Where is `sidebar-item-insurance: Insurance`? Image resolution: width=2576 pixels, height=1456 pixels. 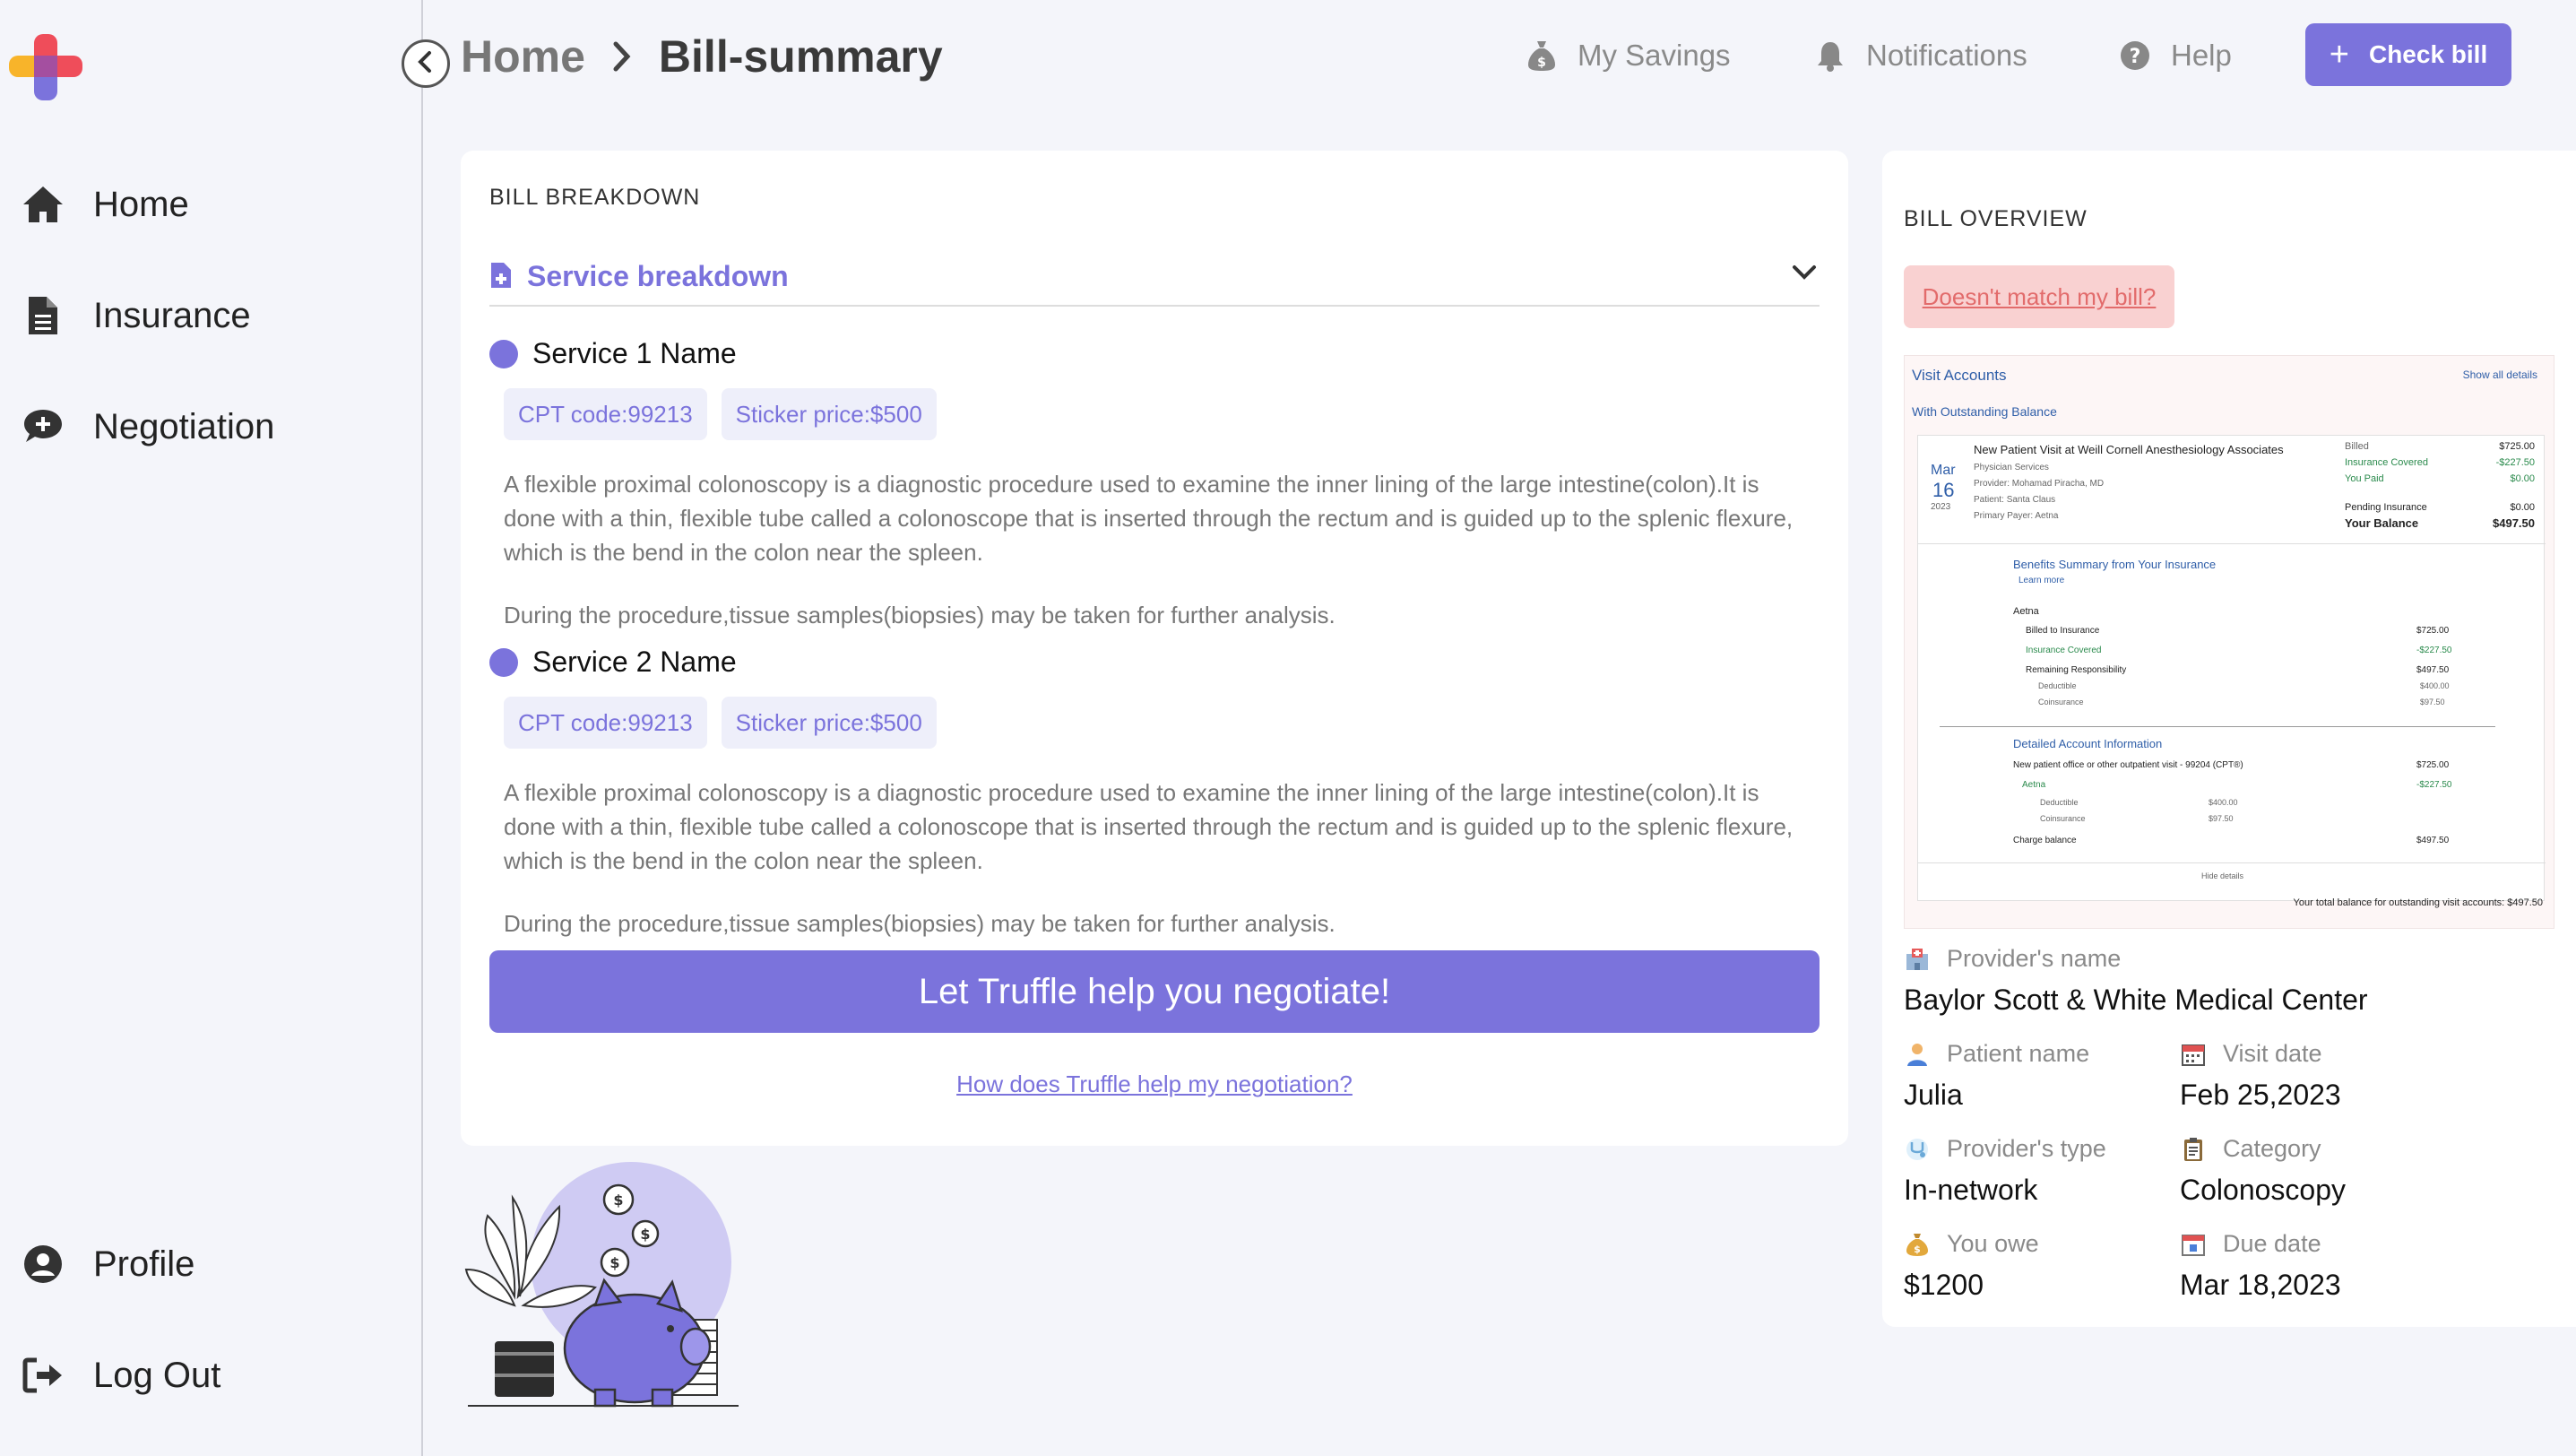
sidebar-item-insurance: Insurance is located at coordinates (135, 316).